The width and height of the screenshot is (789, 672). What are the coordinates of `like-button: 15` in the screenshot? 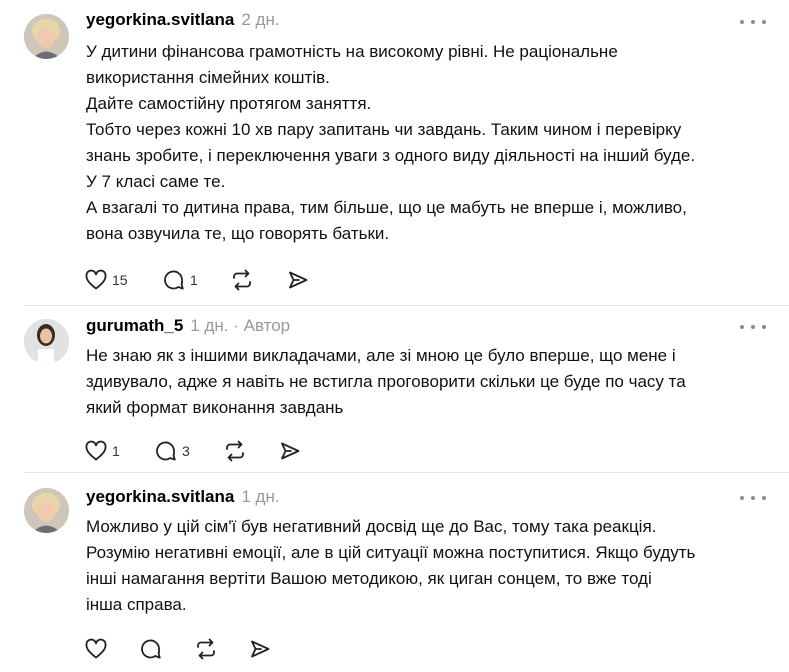 It's located at (106, 280).